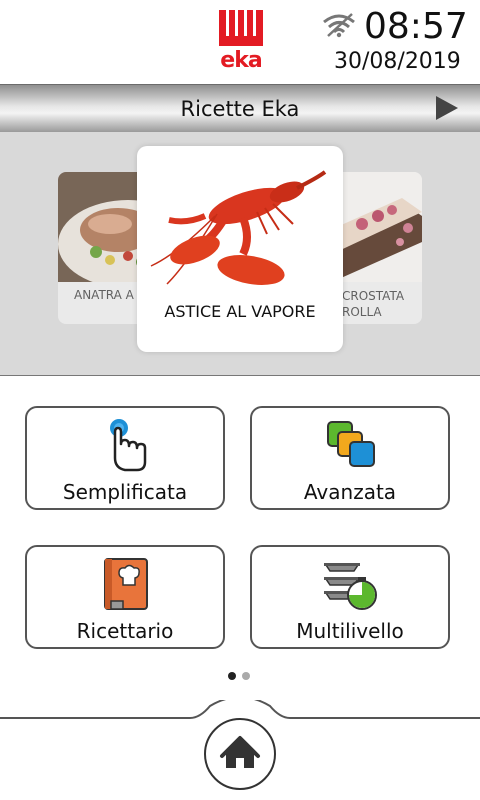  I want to click on recipe-card-astice: ASTICE AL VAPORE, so click(240, 249).